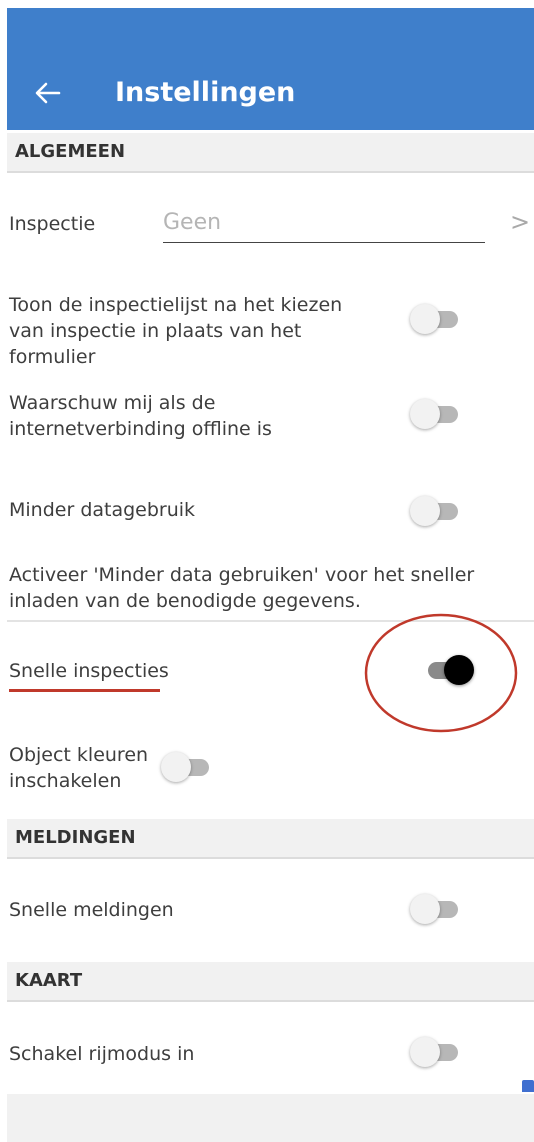 This screenshot has height=1142, width=534. What do you see at coordinates (441, 673) in the screenshot?
I see `annotation-circle` at bounding box center [441, 673].